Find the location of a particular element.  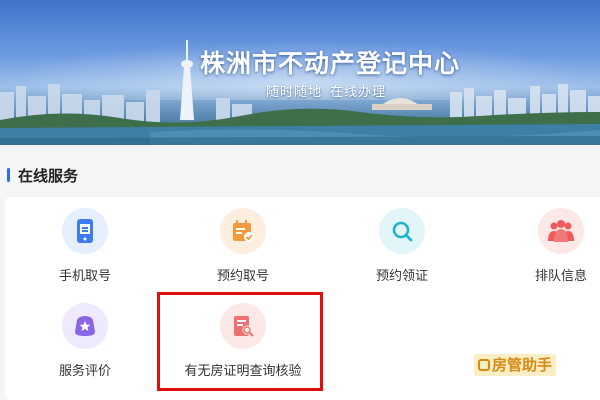

section-title: 在线服务 is located at coordinates (48, 175).